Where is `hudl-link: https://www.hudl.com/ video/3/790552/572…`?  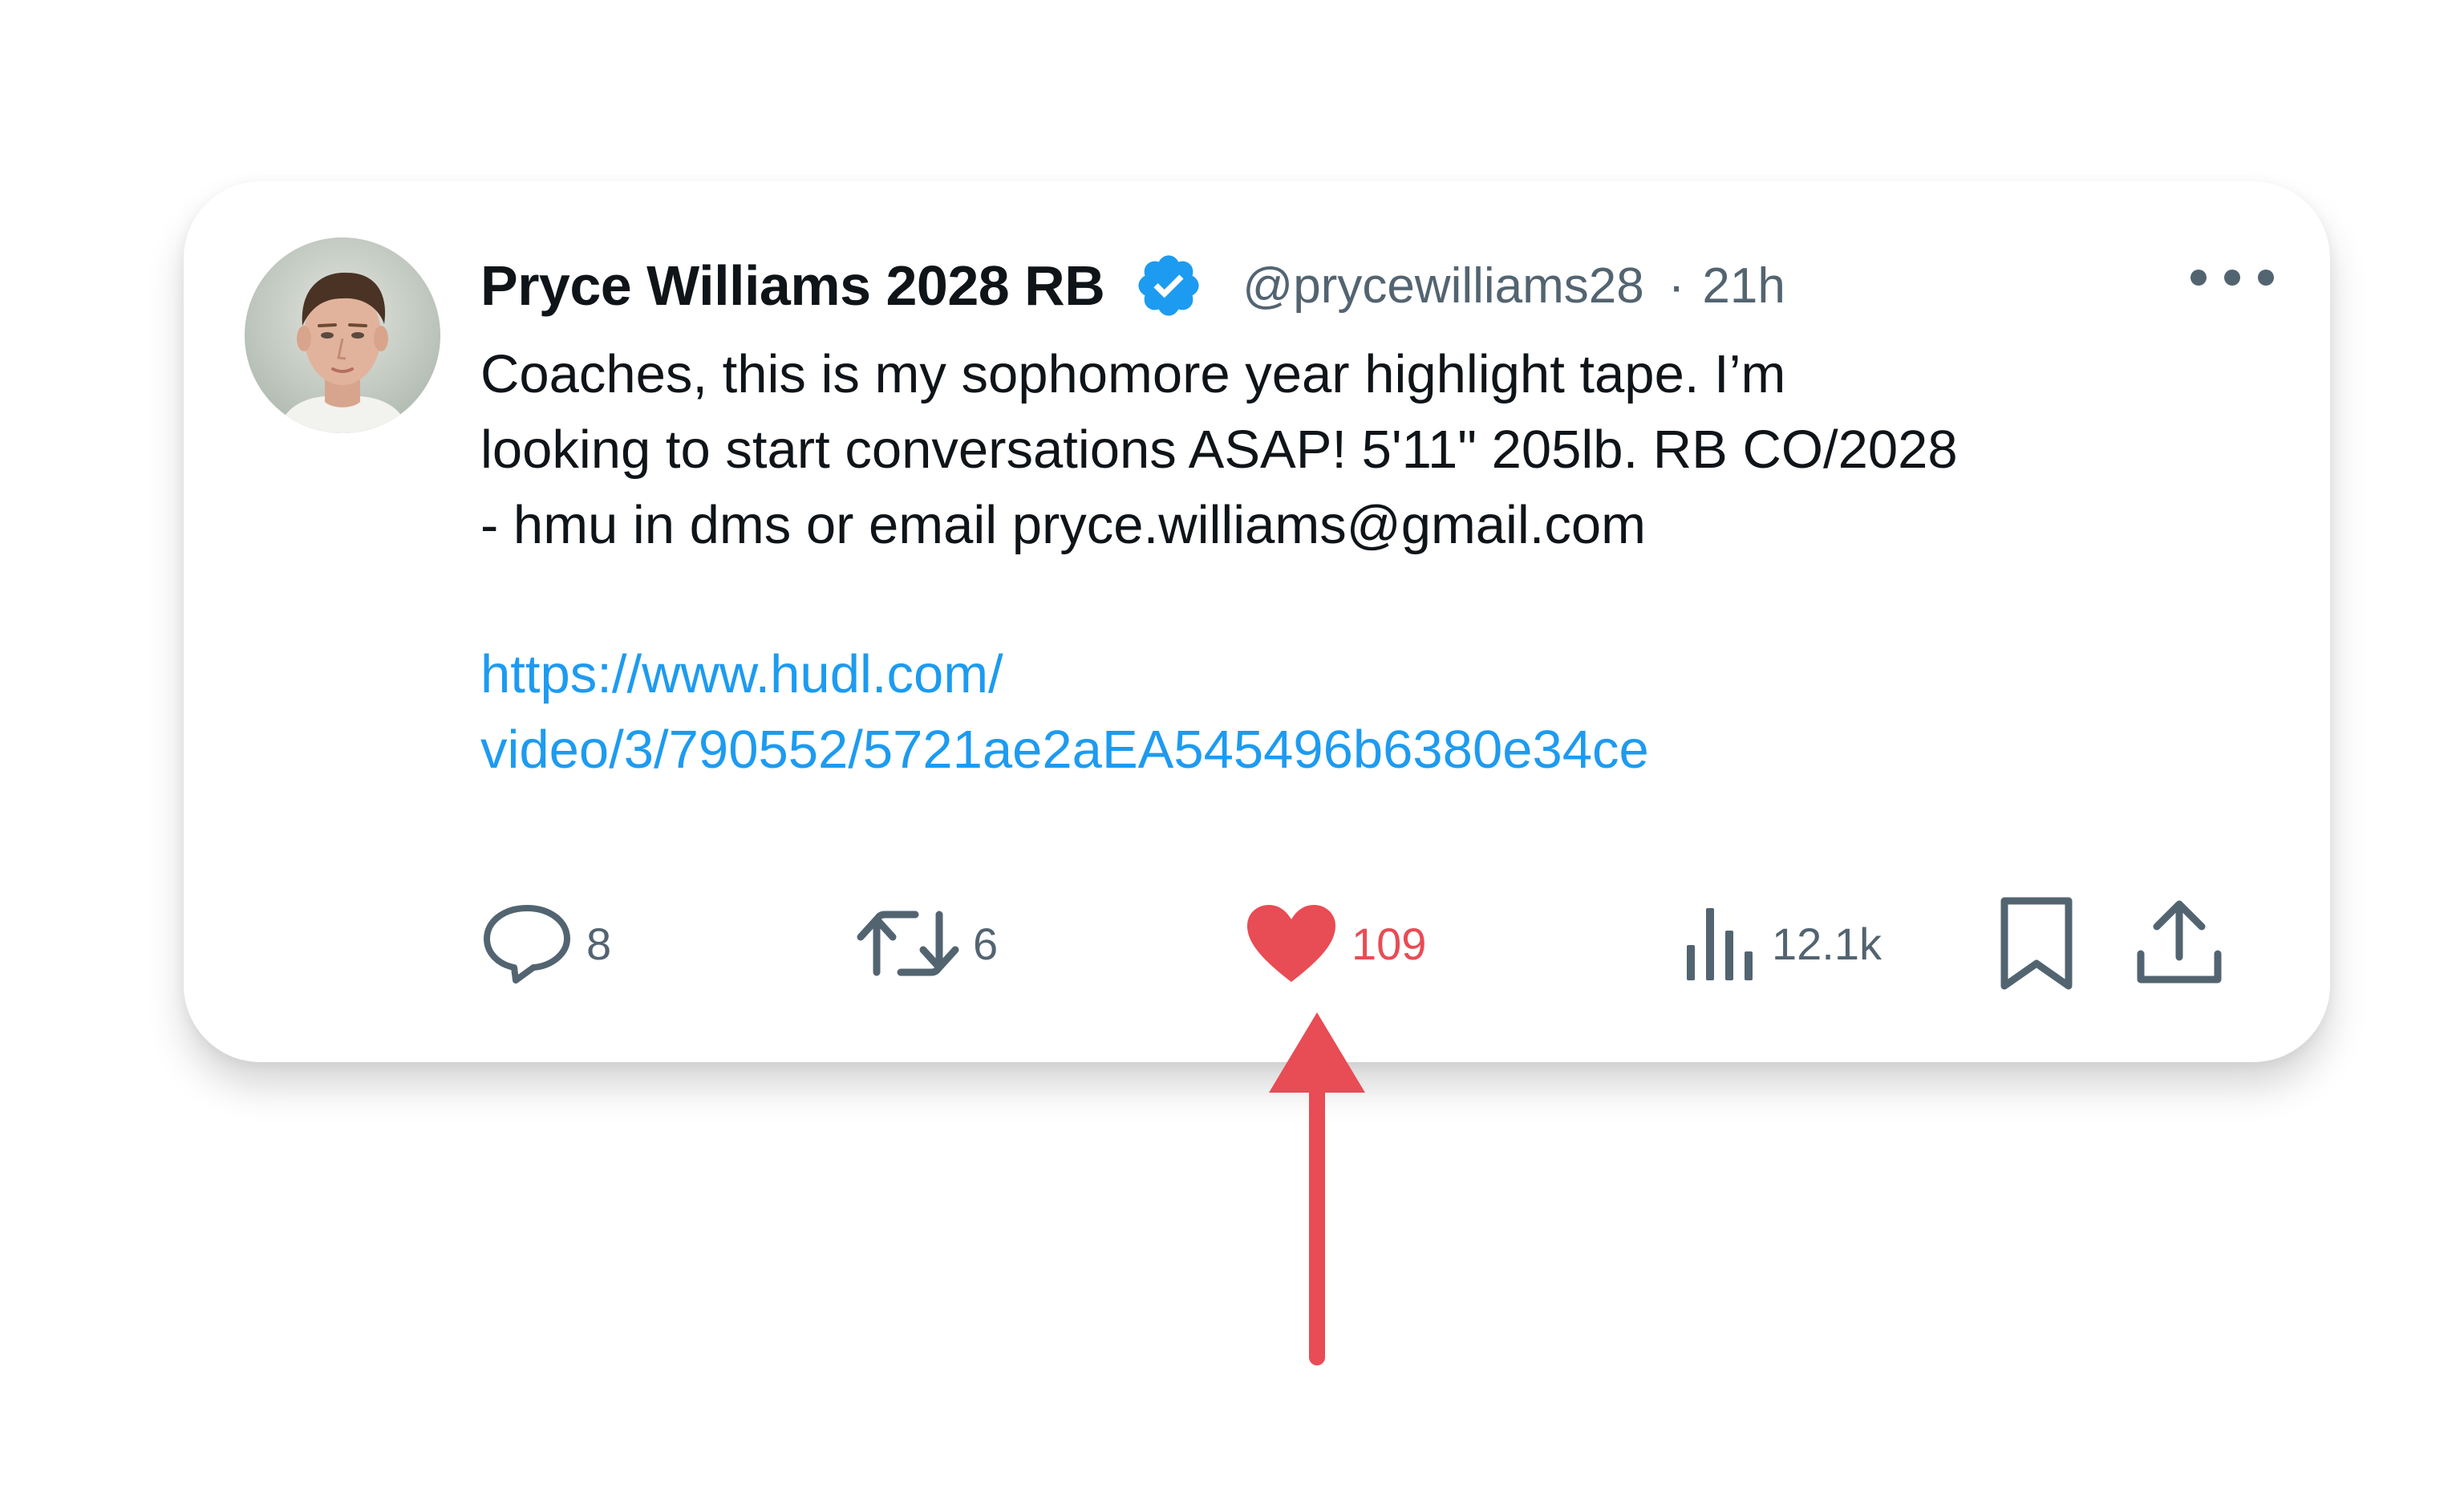
hudl-link: https://www.hudl.com/ video/3/790552/572… is located at coordinates (1362, 713).